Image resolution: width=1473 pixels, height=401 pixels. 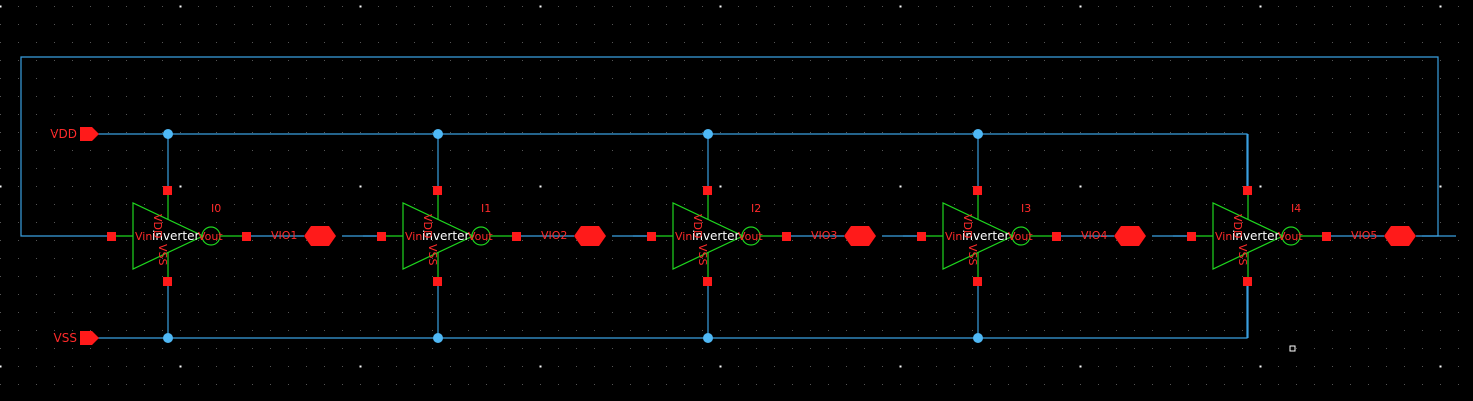 I want to click on vss-rail, so click(x=672, y=311).